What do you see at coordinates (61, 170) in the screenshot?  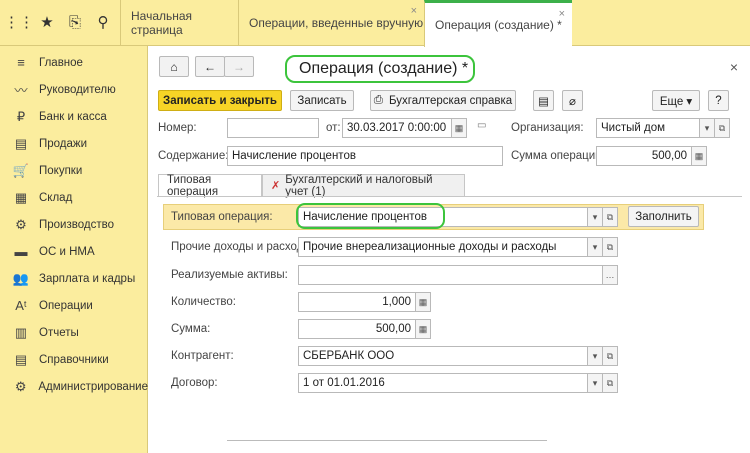 I see `sidebar-item-label: Покупки` at bounding box center [61, 170].